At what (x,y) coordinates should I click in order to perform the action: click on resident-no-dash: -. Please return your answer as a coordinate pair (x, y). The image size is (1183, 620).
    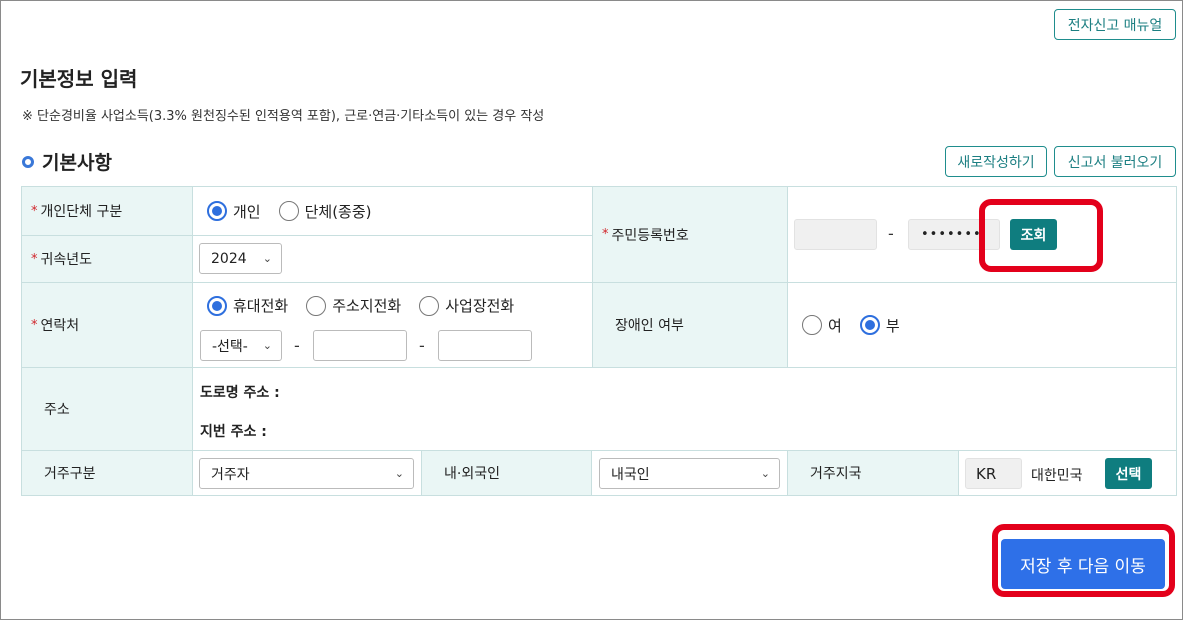
    Looking at the image, I should click on (891, 233).